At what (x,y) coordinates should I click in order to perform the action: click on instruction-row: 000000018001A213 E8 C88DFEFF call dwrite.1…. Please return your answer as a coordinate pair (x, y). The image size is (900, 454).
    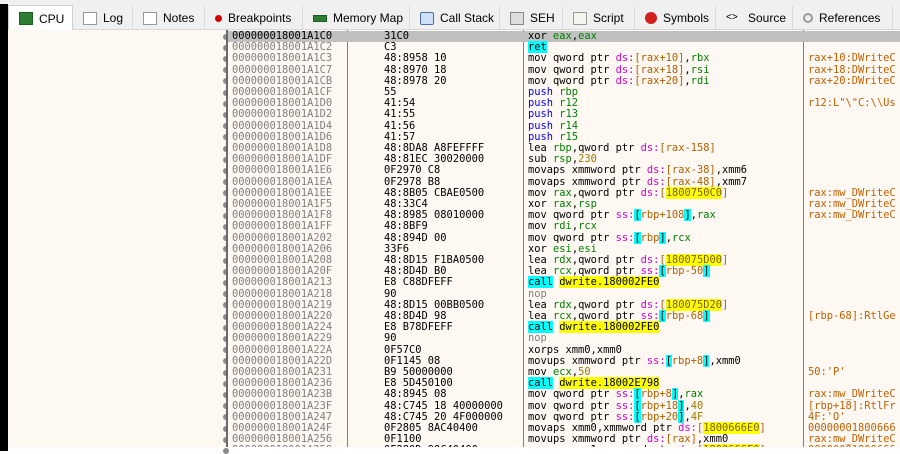
    Looking at the image, I should click on (564, 282).